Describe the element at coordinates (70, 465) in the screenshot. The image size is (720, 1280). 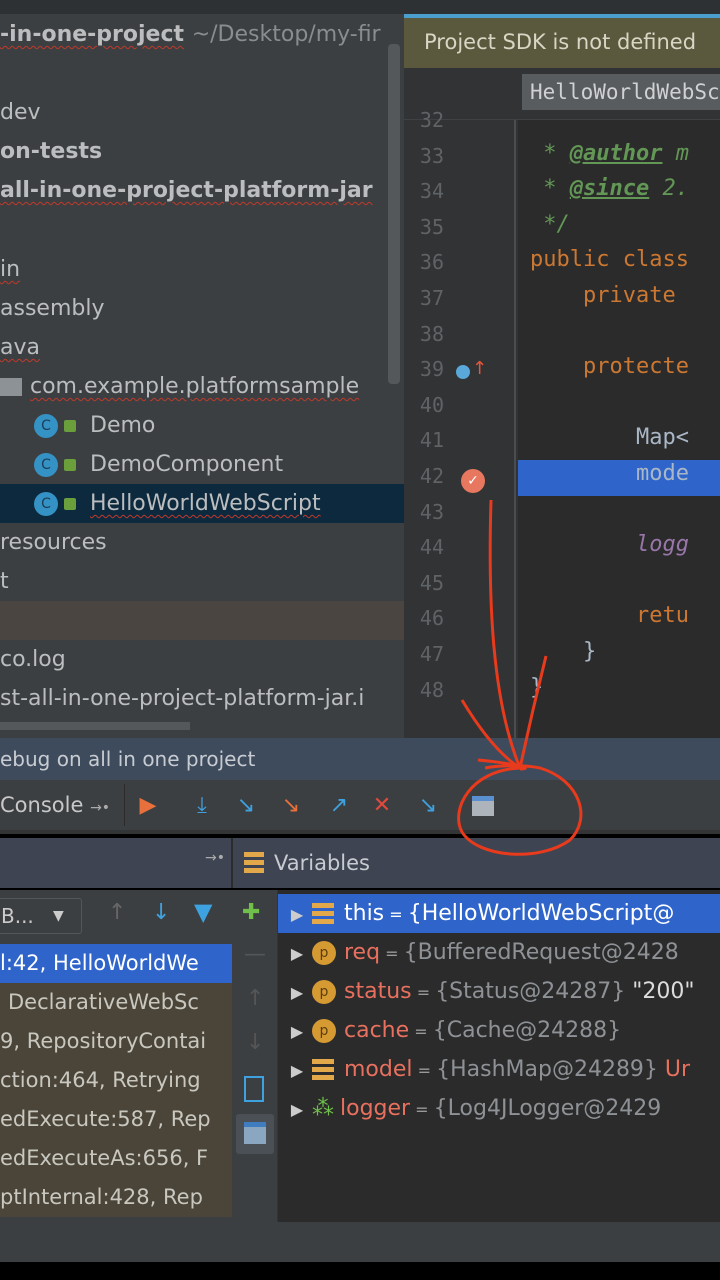
I see `lock-icon` at that location.